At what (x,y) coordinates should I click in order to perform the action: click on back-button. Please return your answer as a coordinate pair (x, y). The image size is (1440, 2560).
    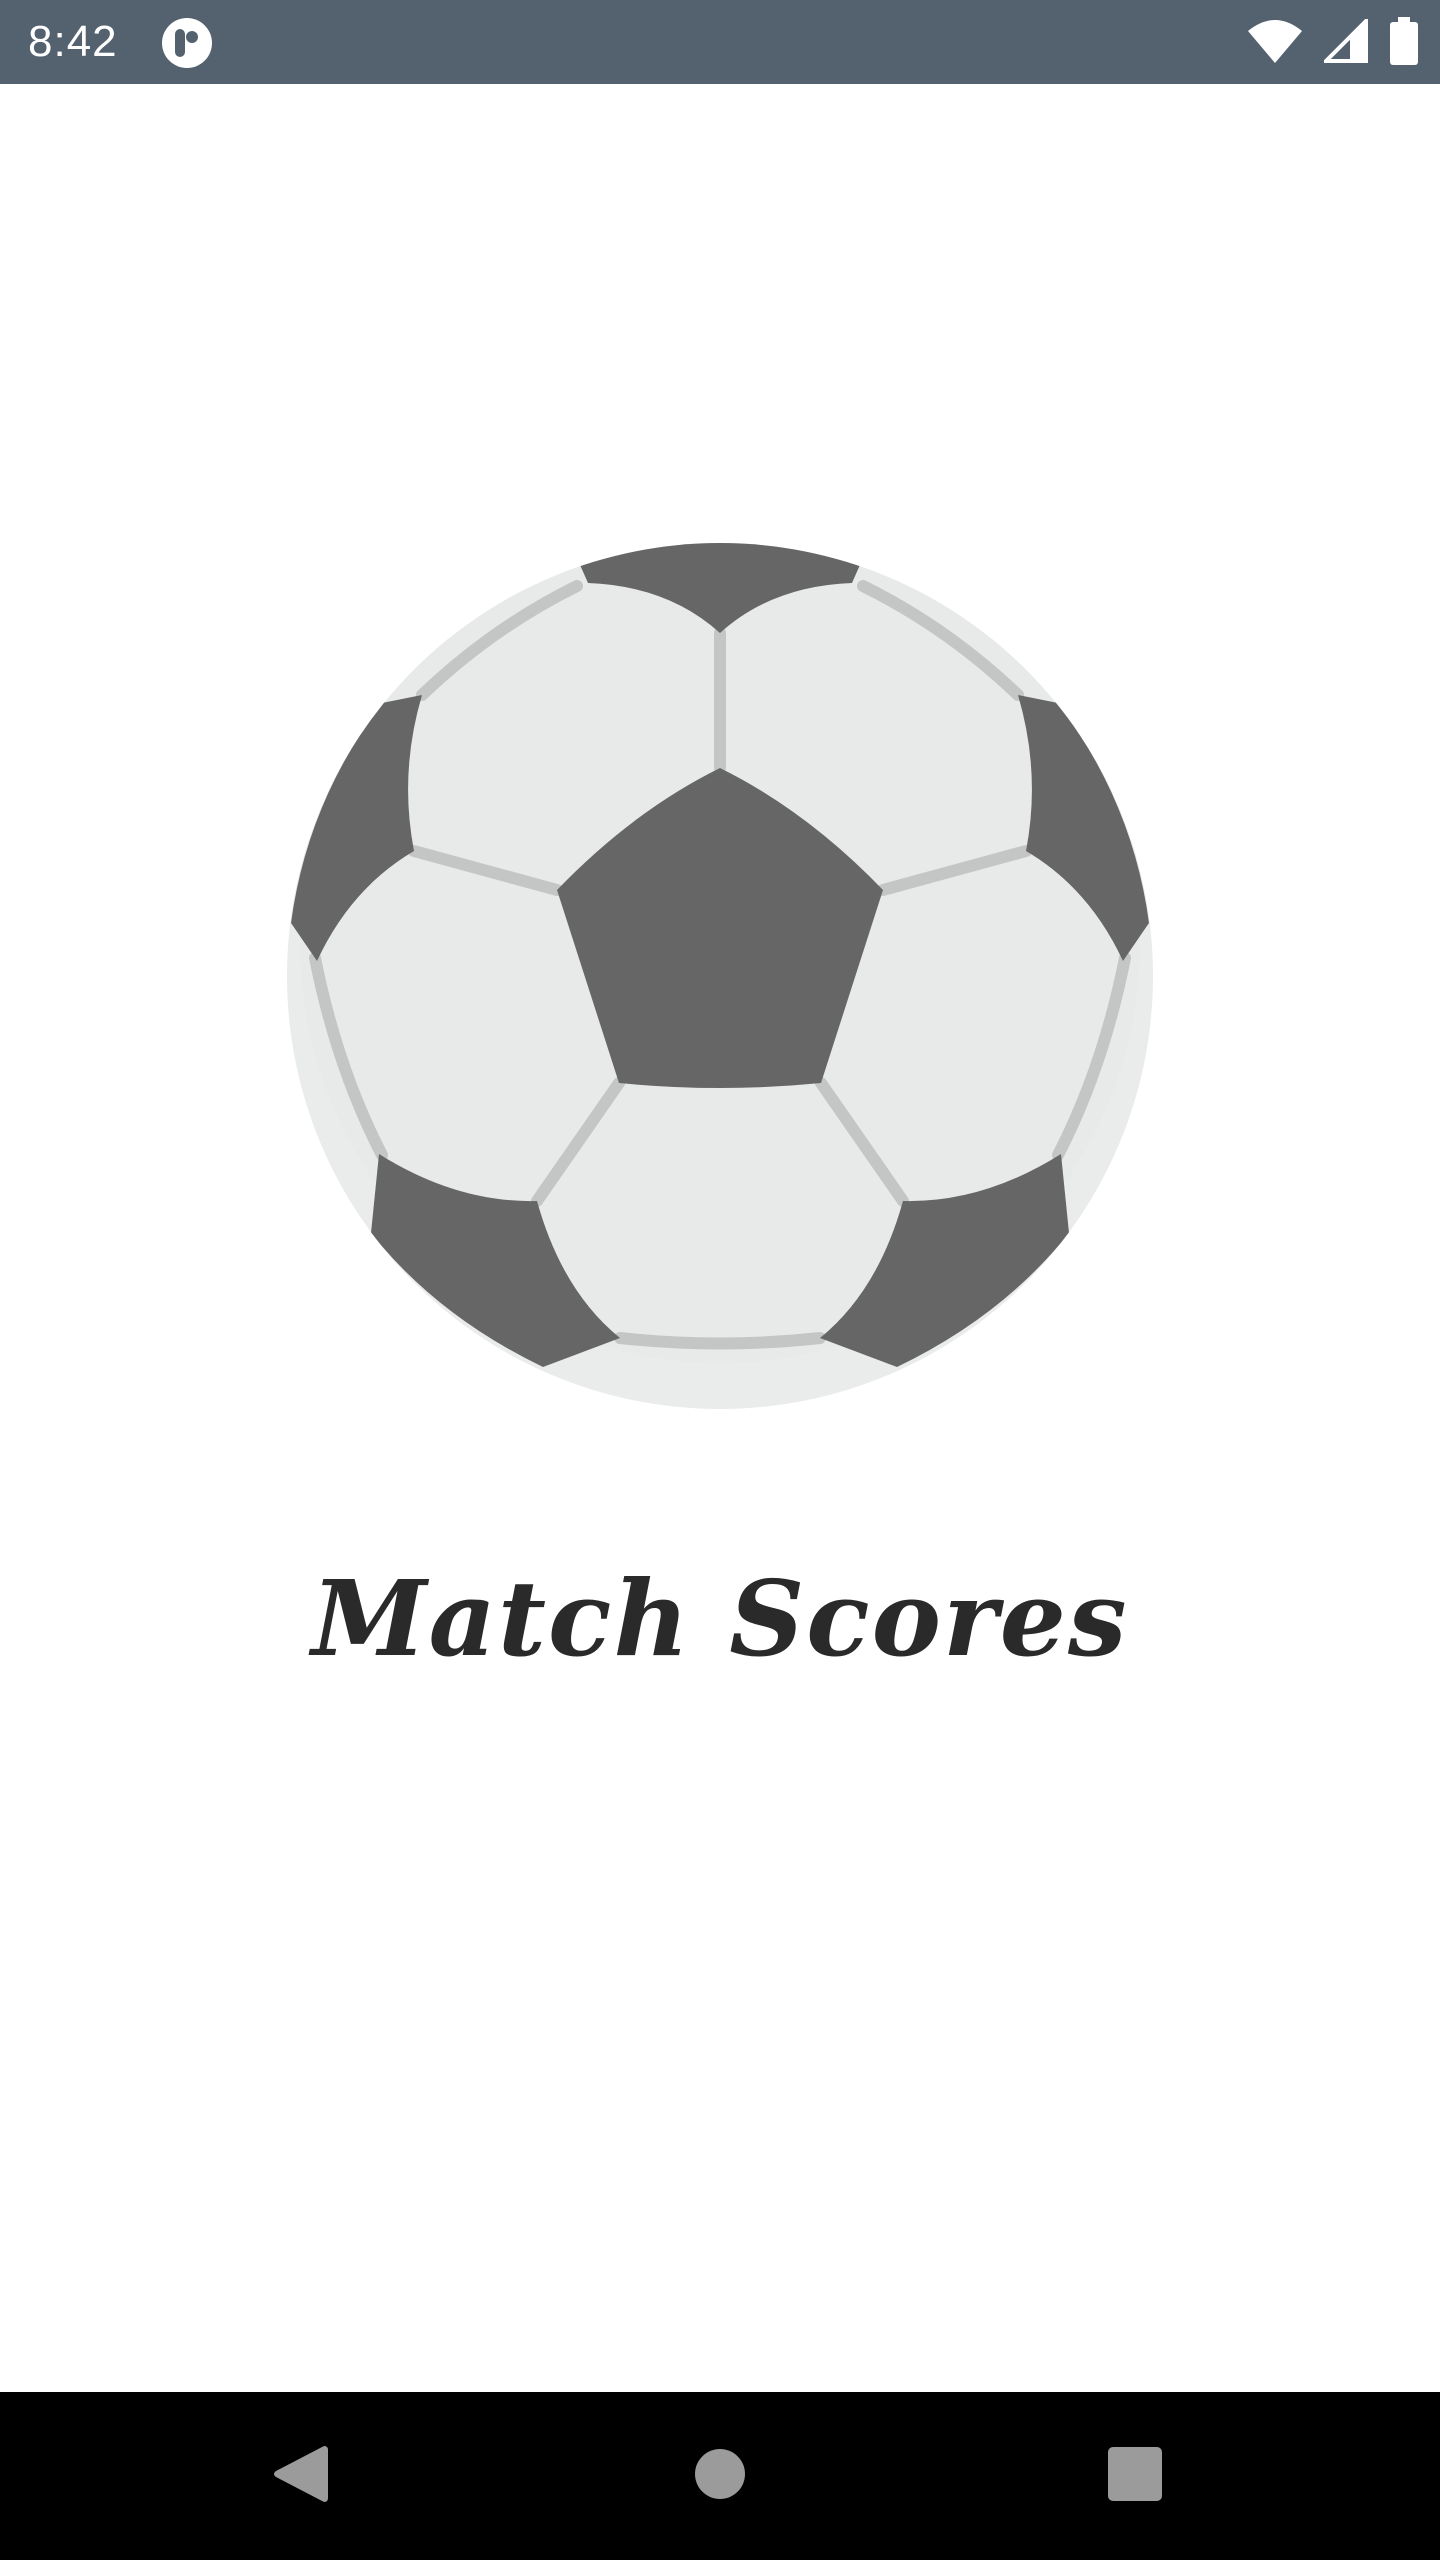
    Looking at the image, I should click on (300, 2476).